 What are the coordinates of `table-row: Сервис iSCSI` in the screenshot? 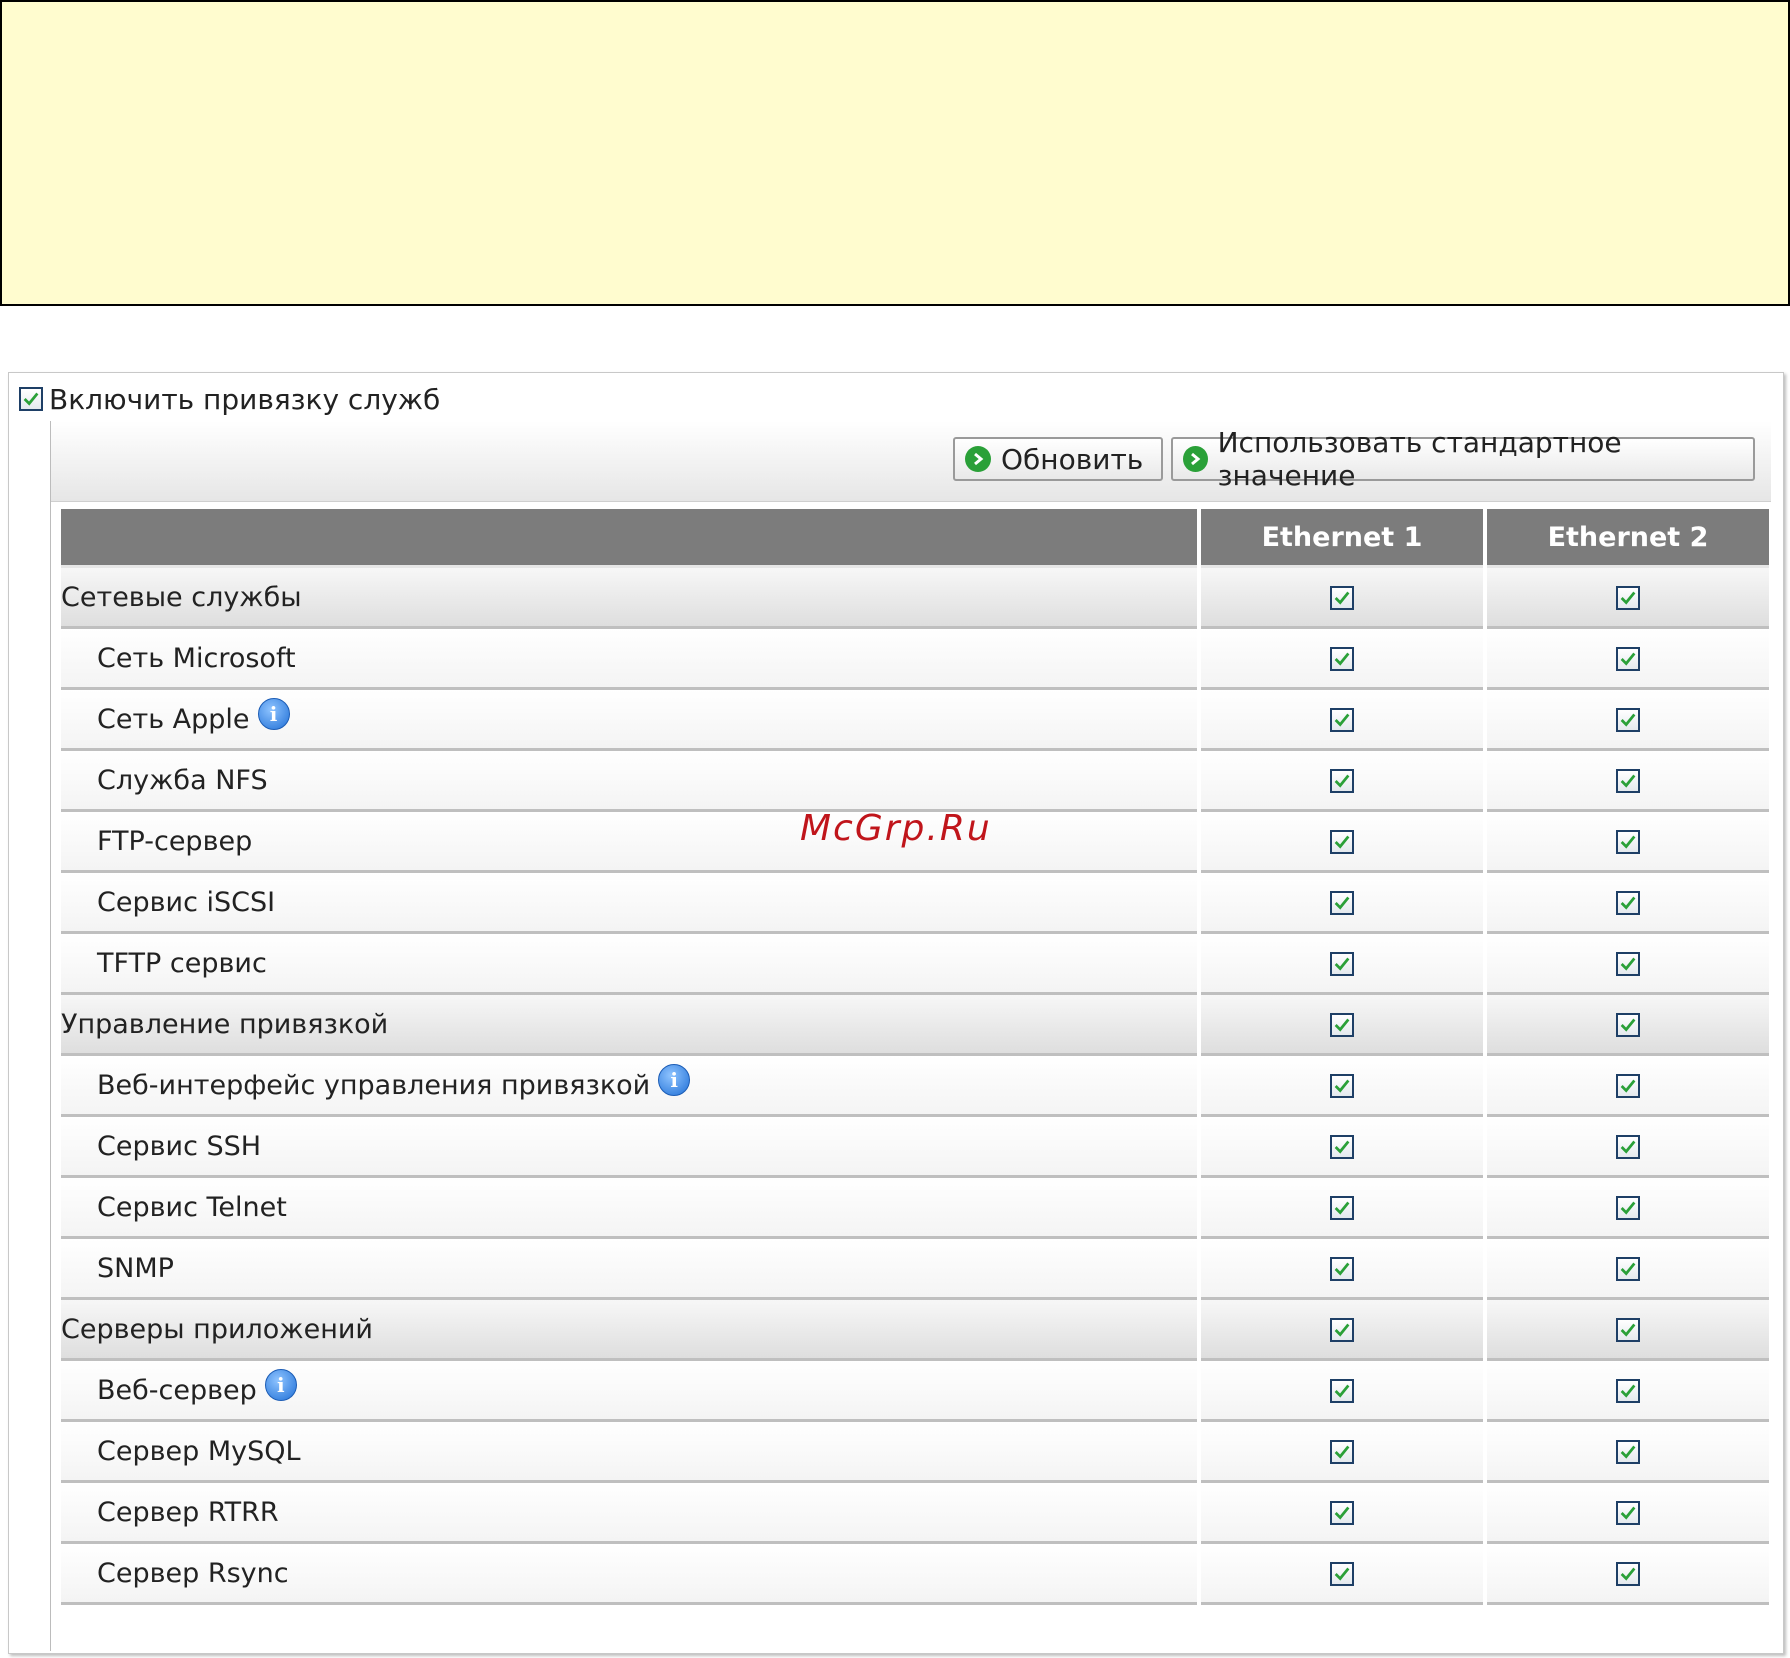 It's located at (915, 903).